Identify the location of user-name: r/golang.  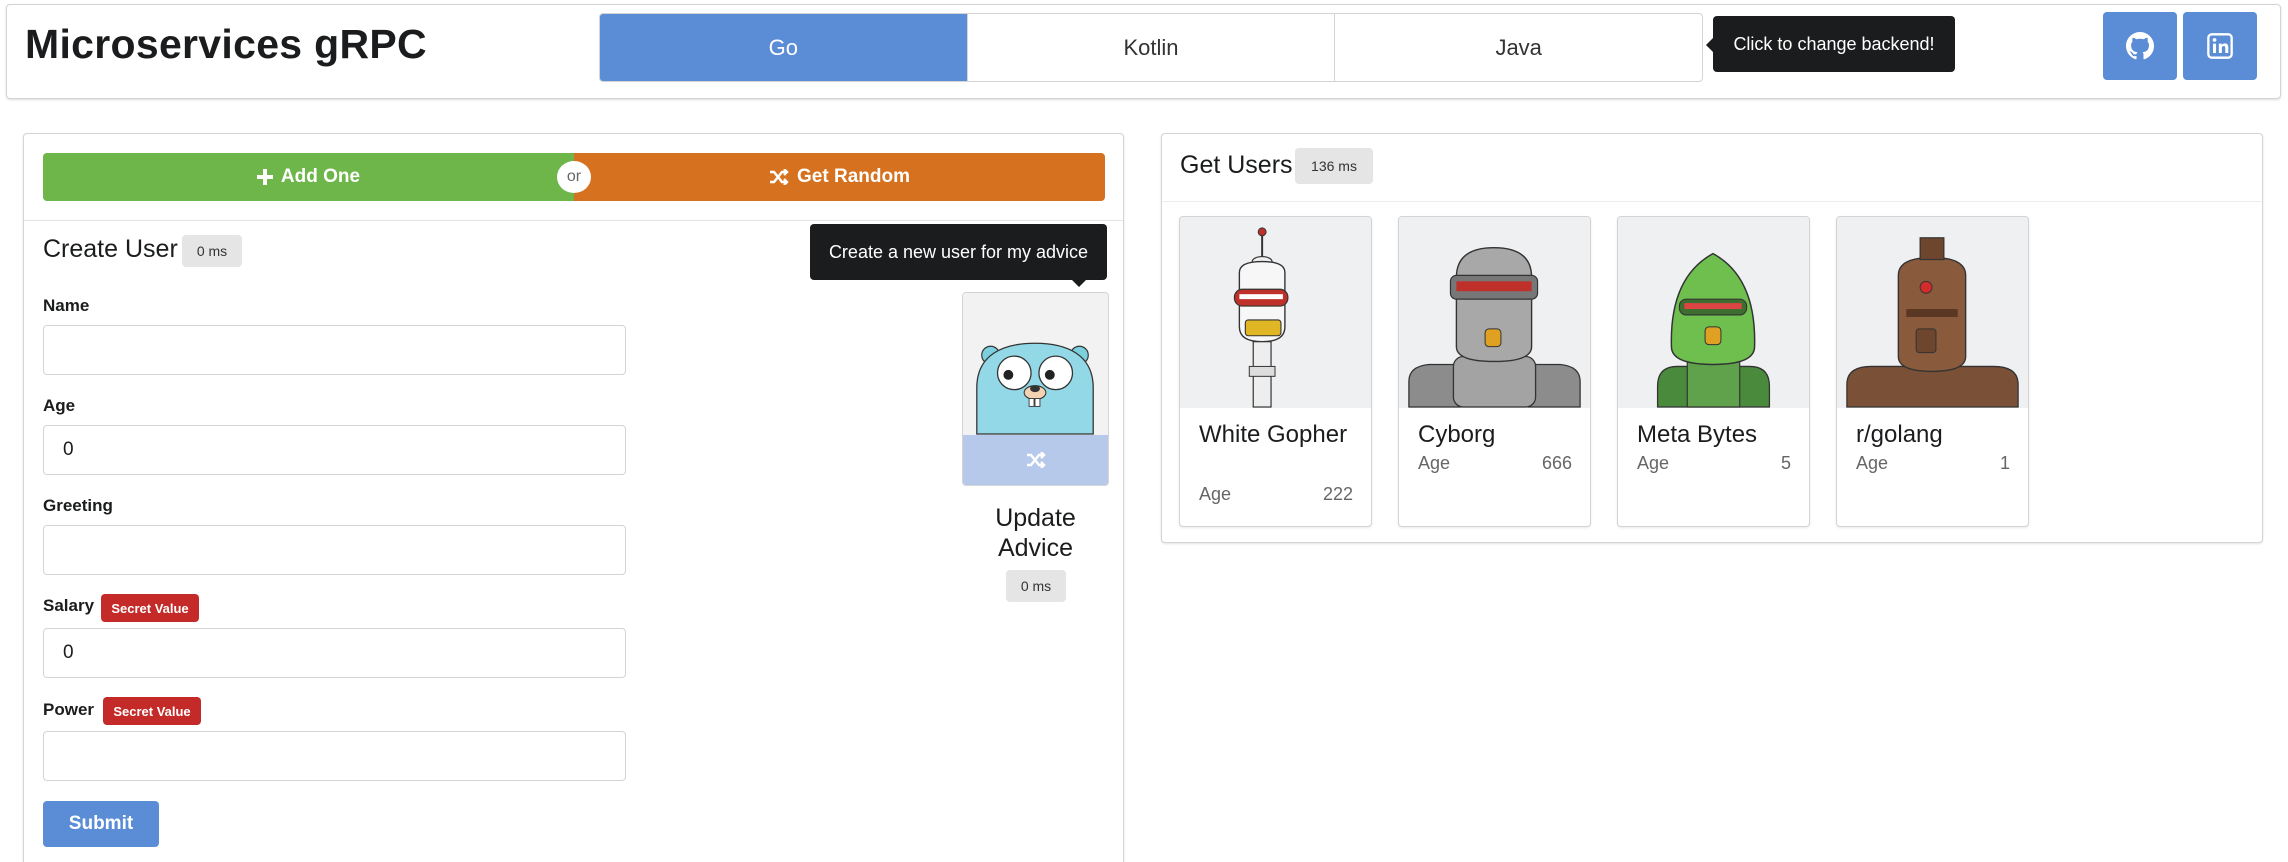
(1899, 434).